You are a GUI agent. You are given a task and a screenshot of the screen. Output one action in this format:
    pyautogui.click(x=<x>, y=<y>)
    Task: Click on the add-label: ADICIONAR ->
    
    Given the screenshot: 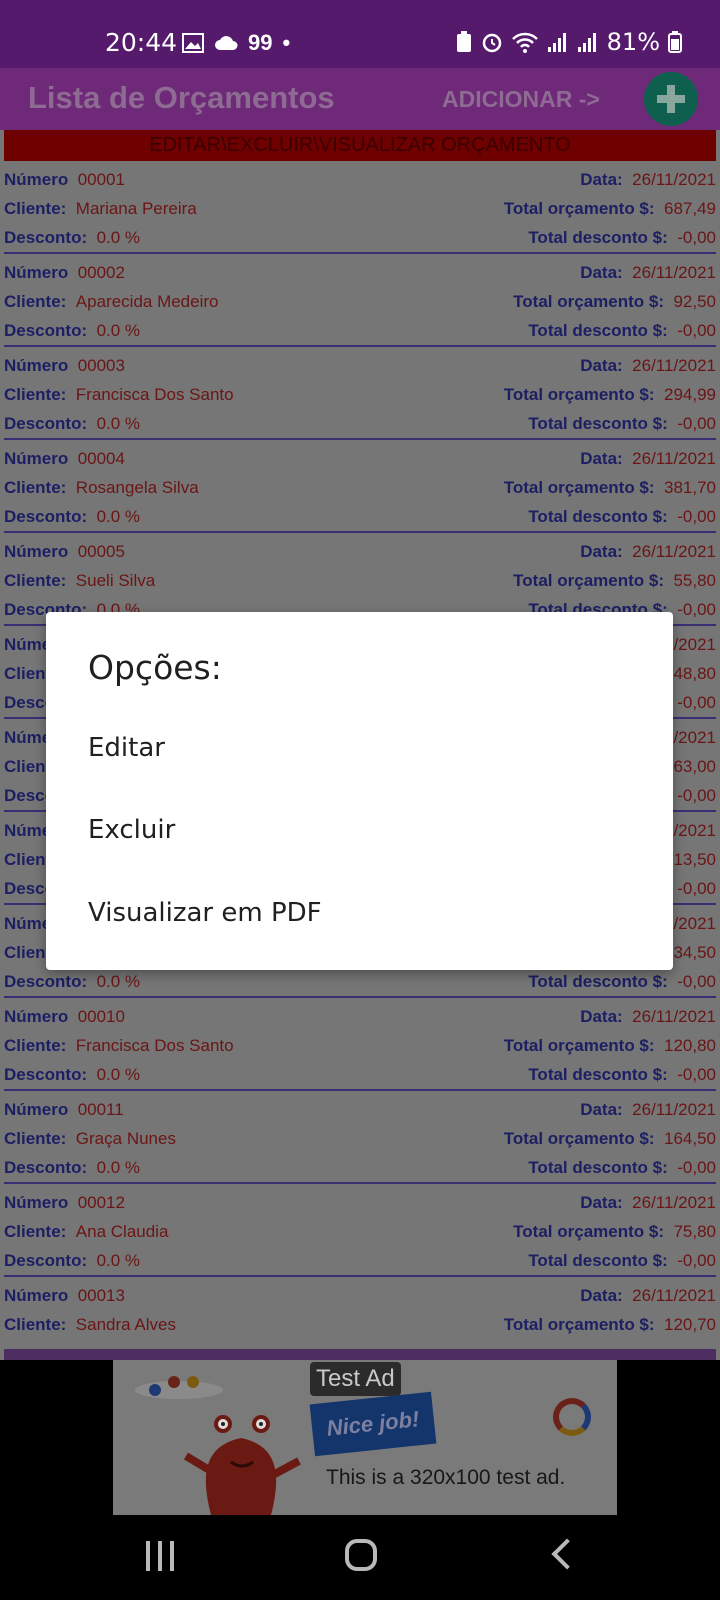 What is the action you would take?
    pyautogui.click(x=521, y=99)
    